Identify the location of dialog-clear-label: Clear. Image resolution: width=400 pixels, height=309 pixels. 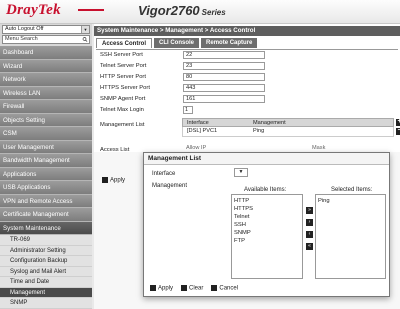
(196, 288).